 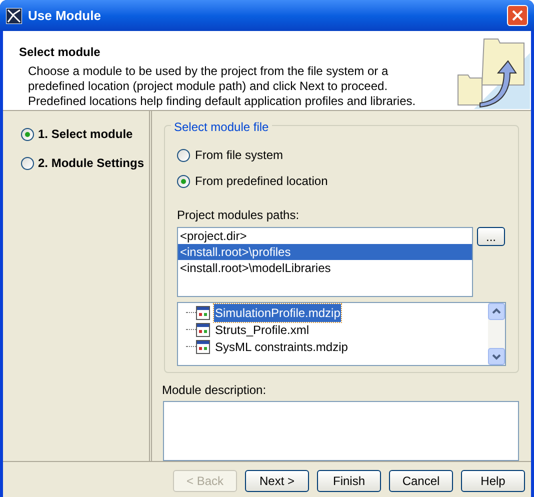 What do you see at coordinates (421, 481) in the screenshot?
I see `dialog-button: Cancel` at bounding box center [421, 481].